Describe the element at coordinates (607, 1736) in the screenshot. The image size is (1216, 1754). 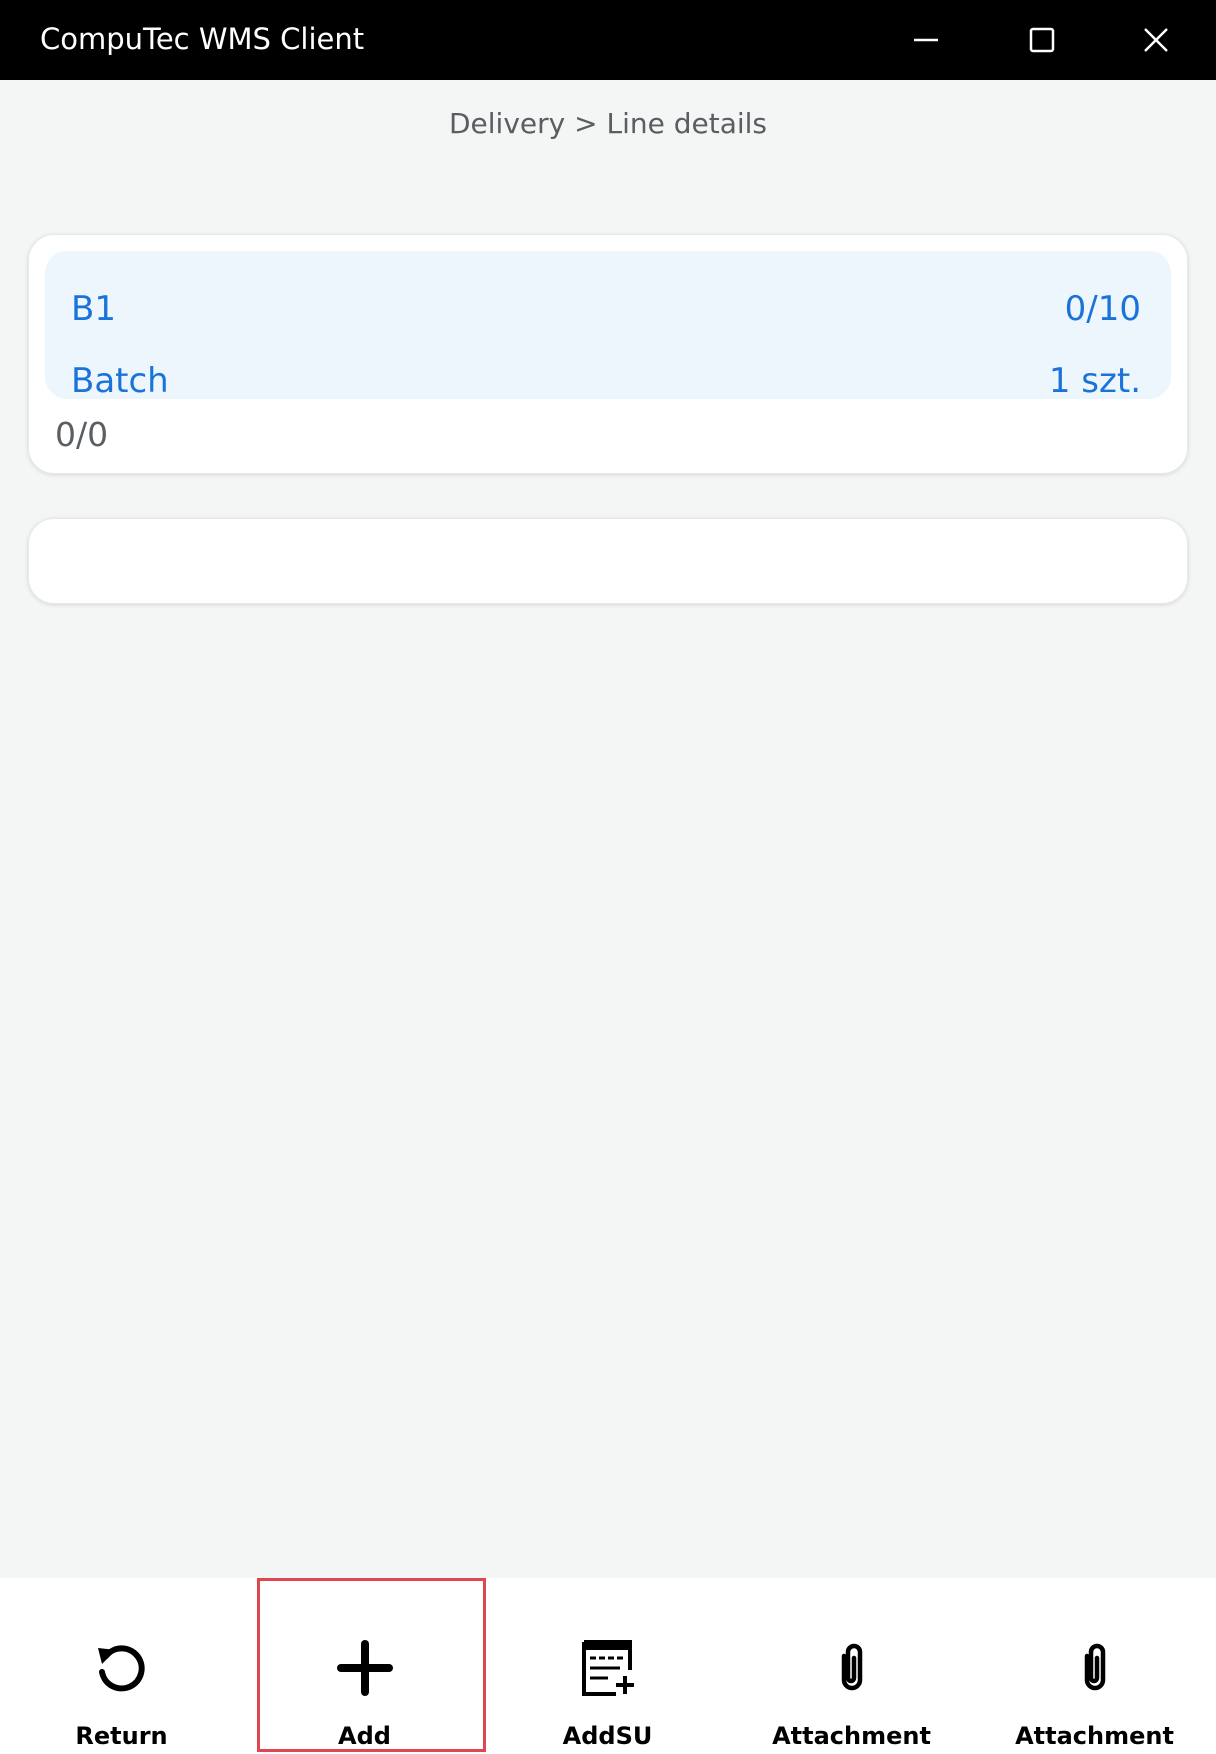
I see `add-su-label: AddSU` at that location.